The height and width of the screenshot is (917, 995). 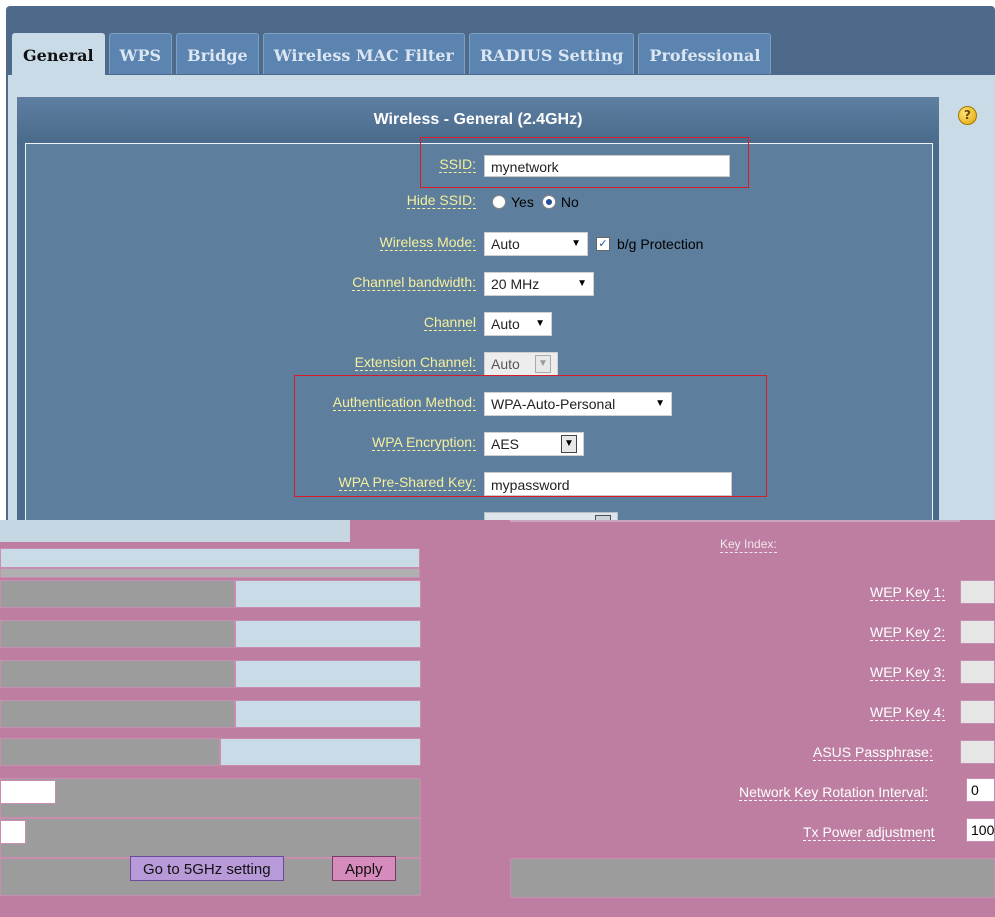 I want to click on bg-protection-checkbox: ✓, so click(x=603, y=244).